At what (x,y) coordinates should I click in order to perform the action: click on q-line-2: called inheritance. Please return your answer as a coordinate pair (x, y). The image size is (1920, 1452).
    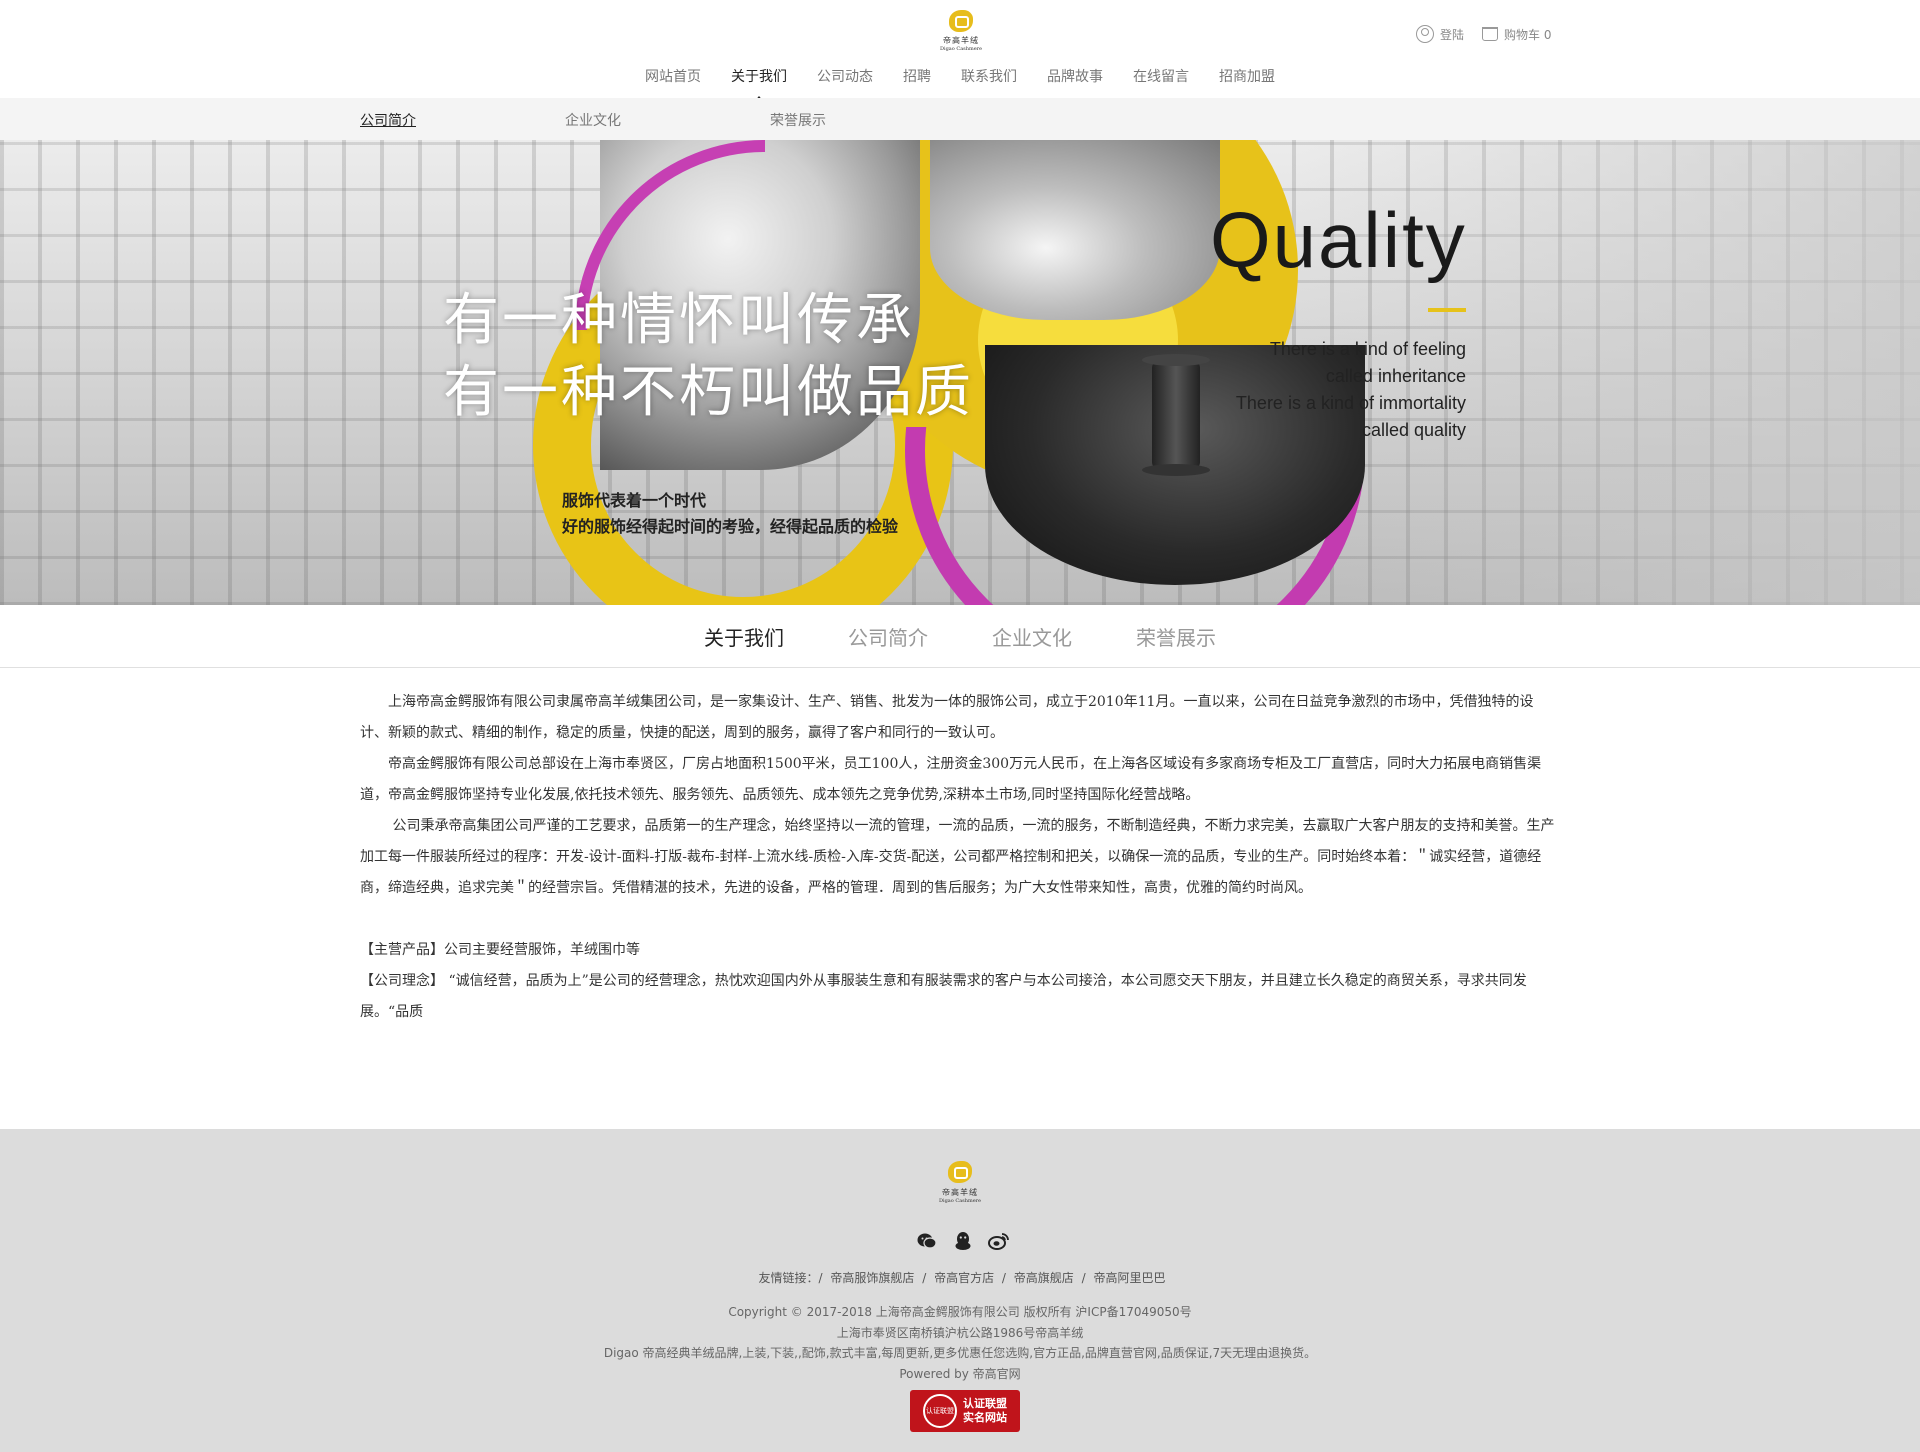
    Looking at the image, I should click on (1323, 376).